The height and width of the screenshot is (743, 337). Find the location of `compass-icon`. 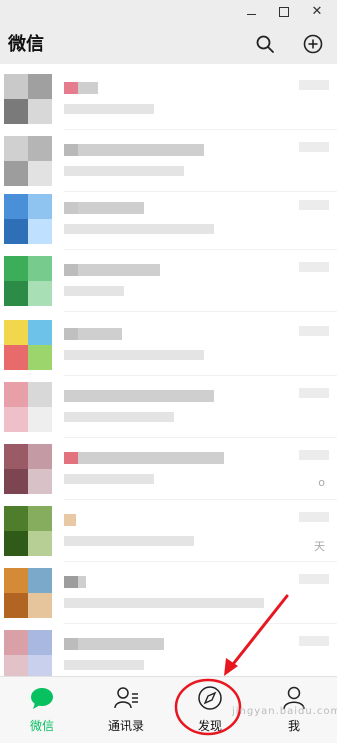

compass-icon is located at coordinates (210, 698).